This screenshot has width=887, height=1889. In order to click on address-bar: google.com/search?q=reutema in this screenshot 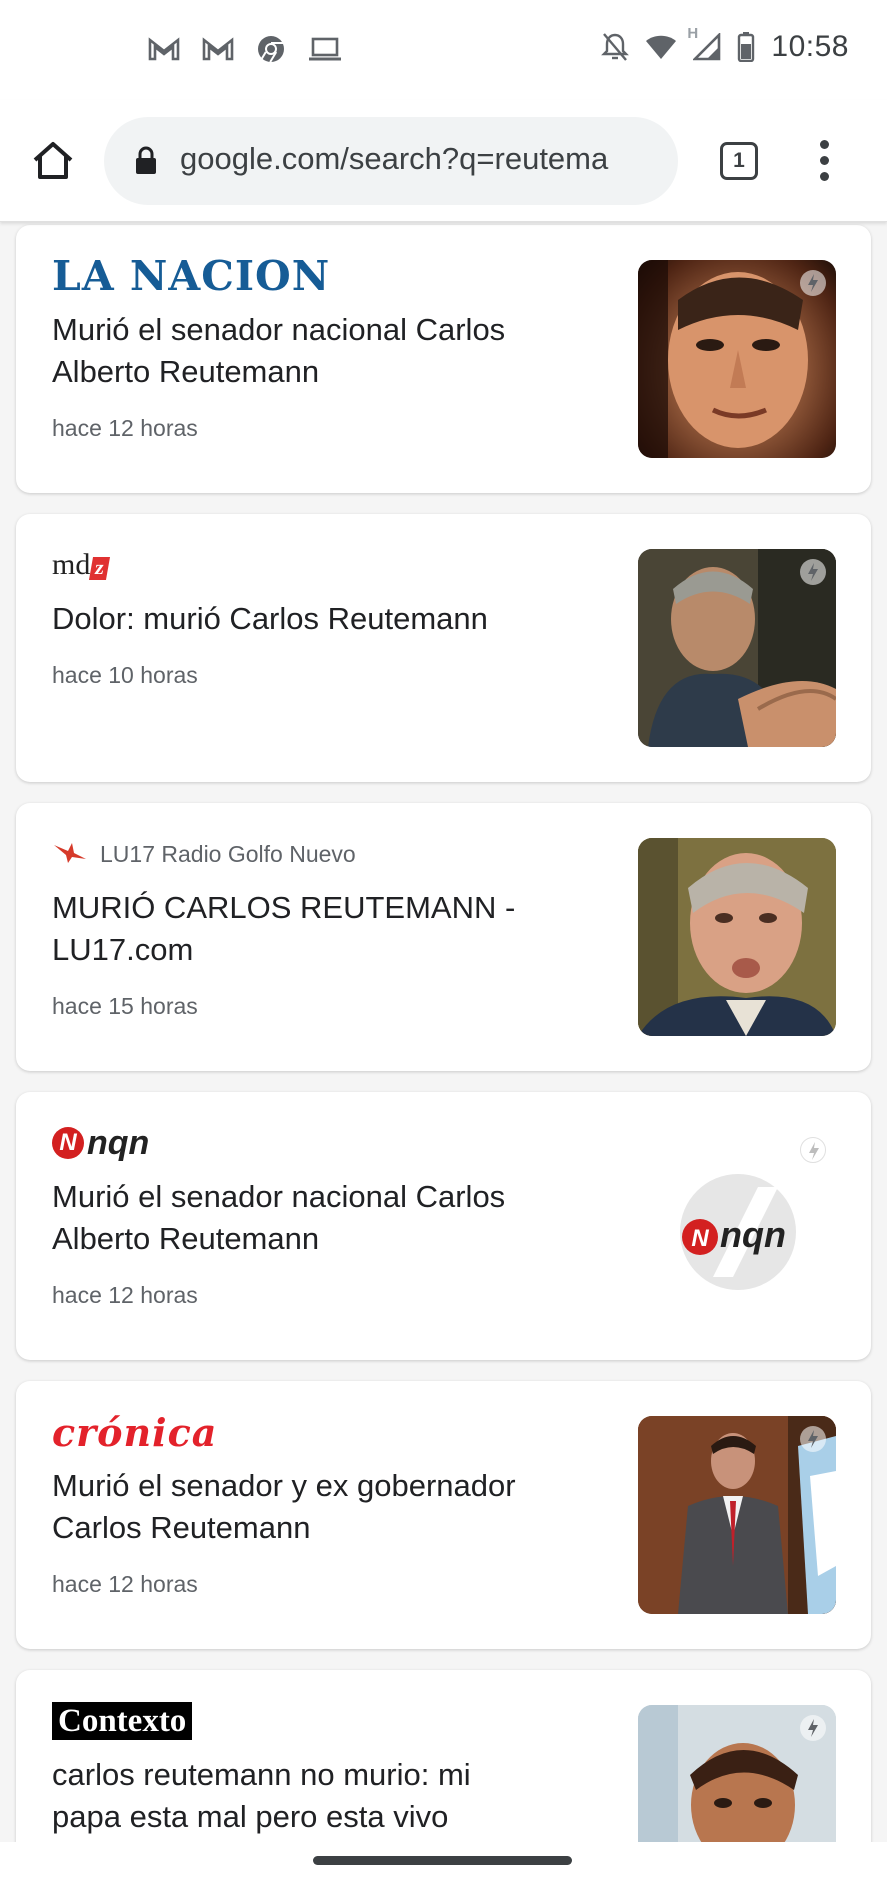, I will do `click(391, 161)`.